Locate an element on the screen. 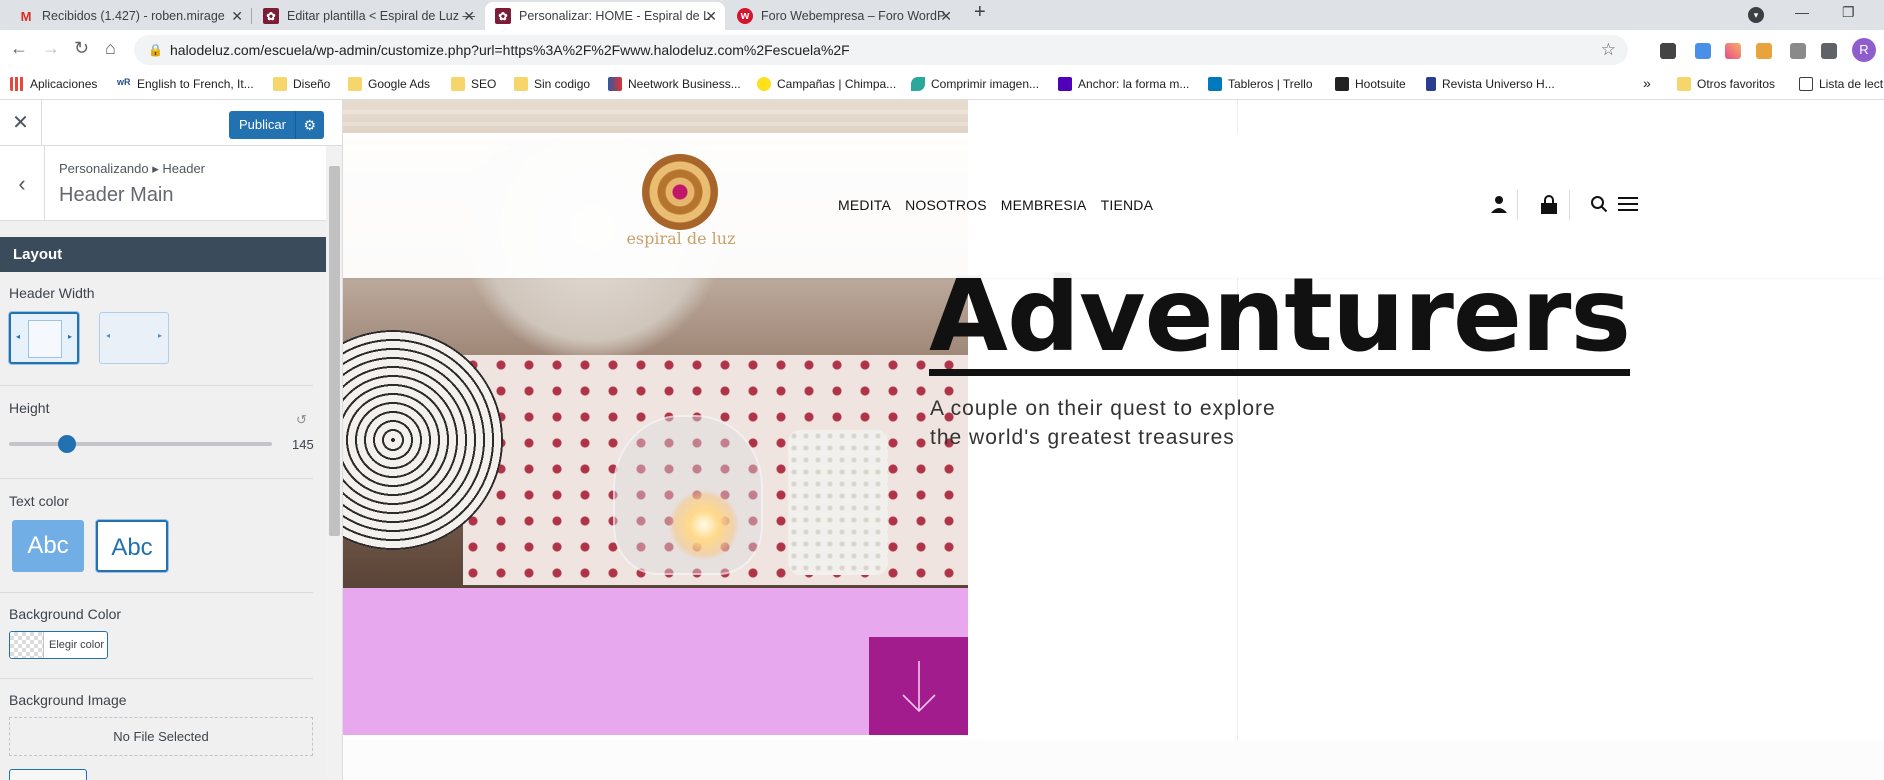  text-color-light-option: Abc is located at coordinates (48, 546).